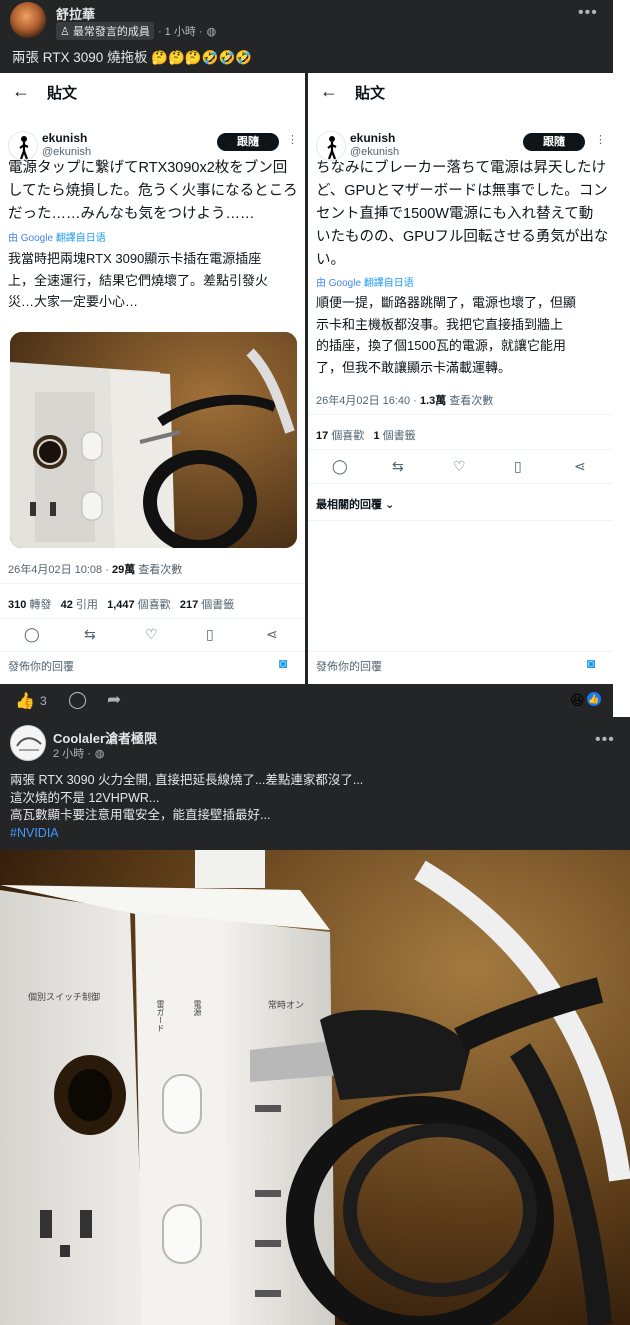 Image resolution: width=630 pixels, height=1325 pixels. What do you see at coordinates (43, 701) in the screenshot?
I see `like-count: 3` at bounding box center [43, 701].